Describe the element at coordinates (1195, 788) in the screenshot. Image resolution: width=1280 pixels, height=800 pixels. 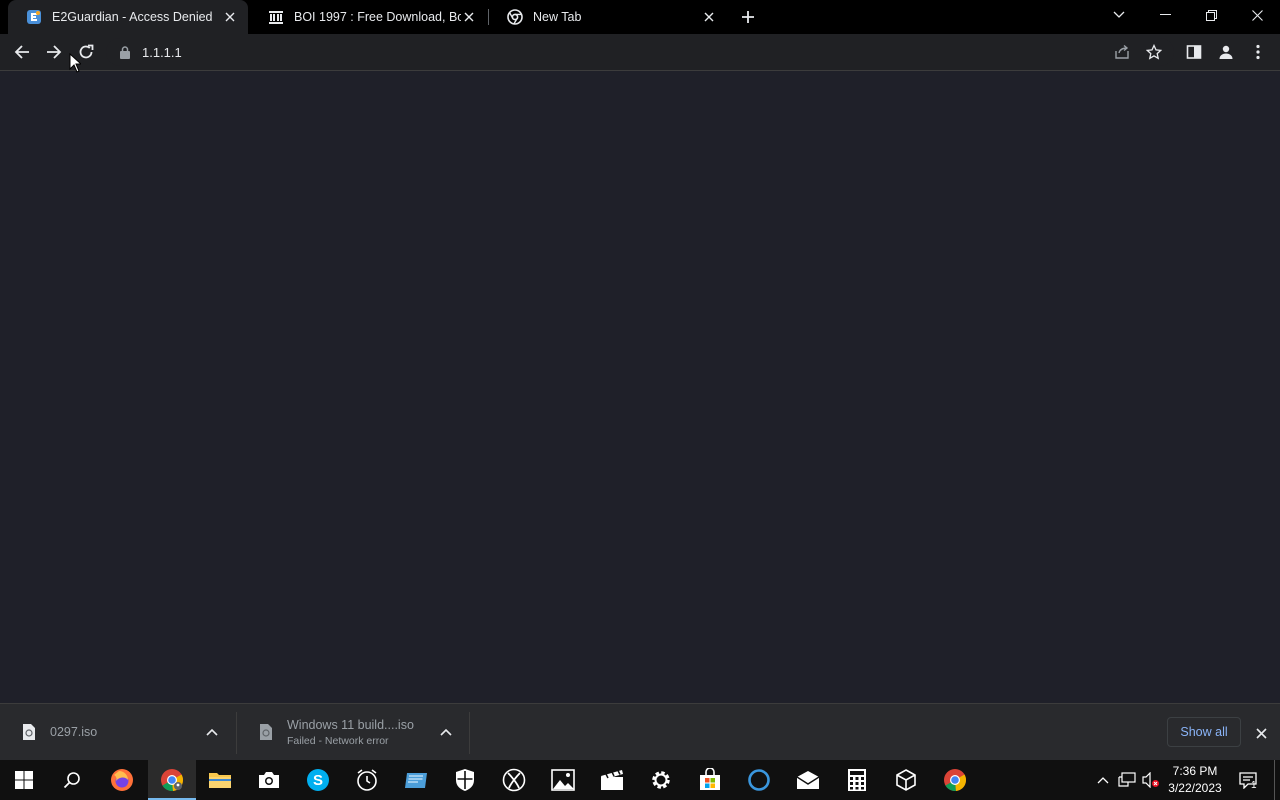
I see `clock-date: 3/22/2023` at that location.